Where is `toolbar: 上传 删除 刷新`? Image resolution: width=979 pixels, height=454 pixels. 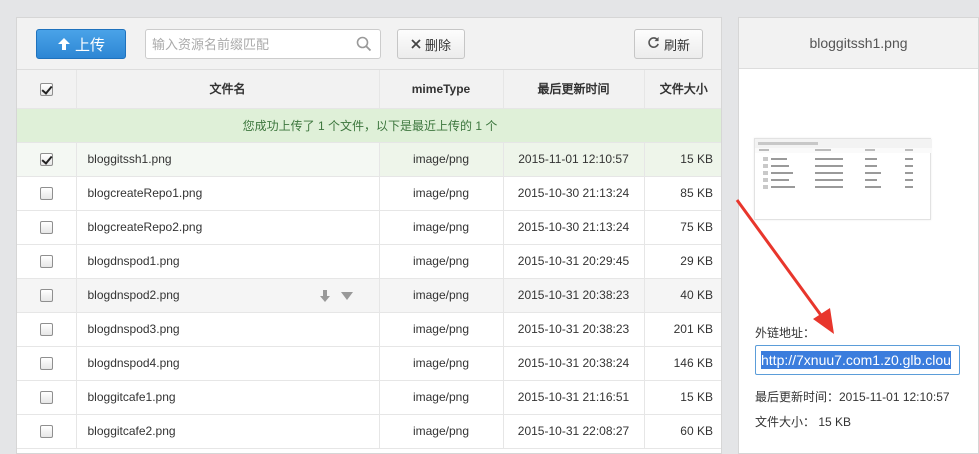
toolbar: 上传 删除 刷新 is located at coordinates (369, 44).